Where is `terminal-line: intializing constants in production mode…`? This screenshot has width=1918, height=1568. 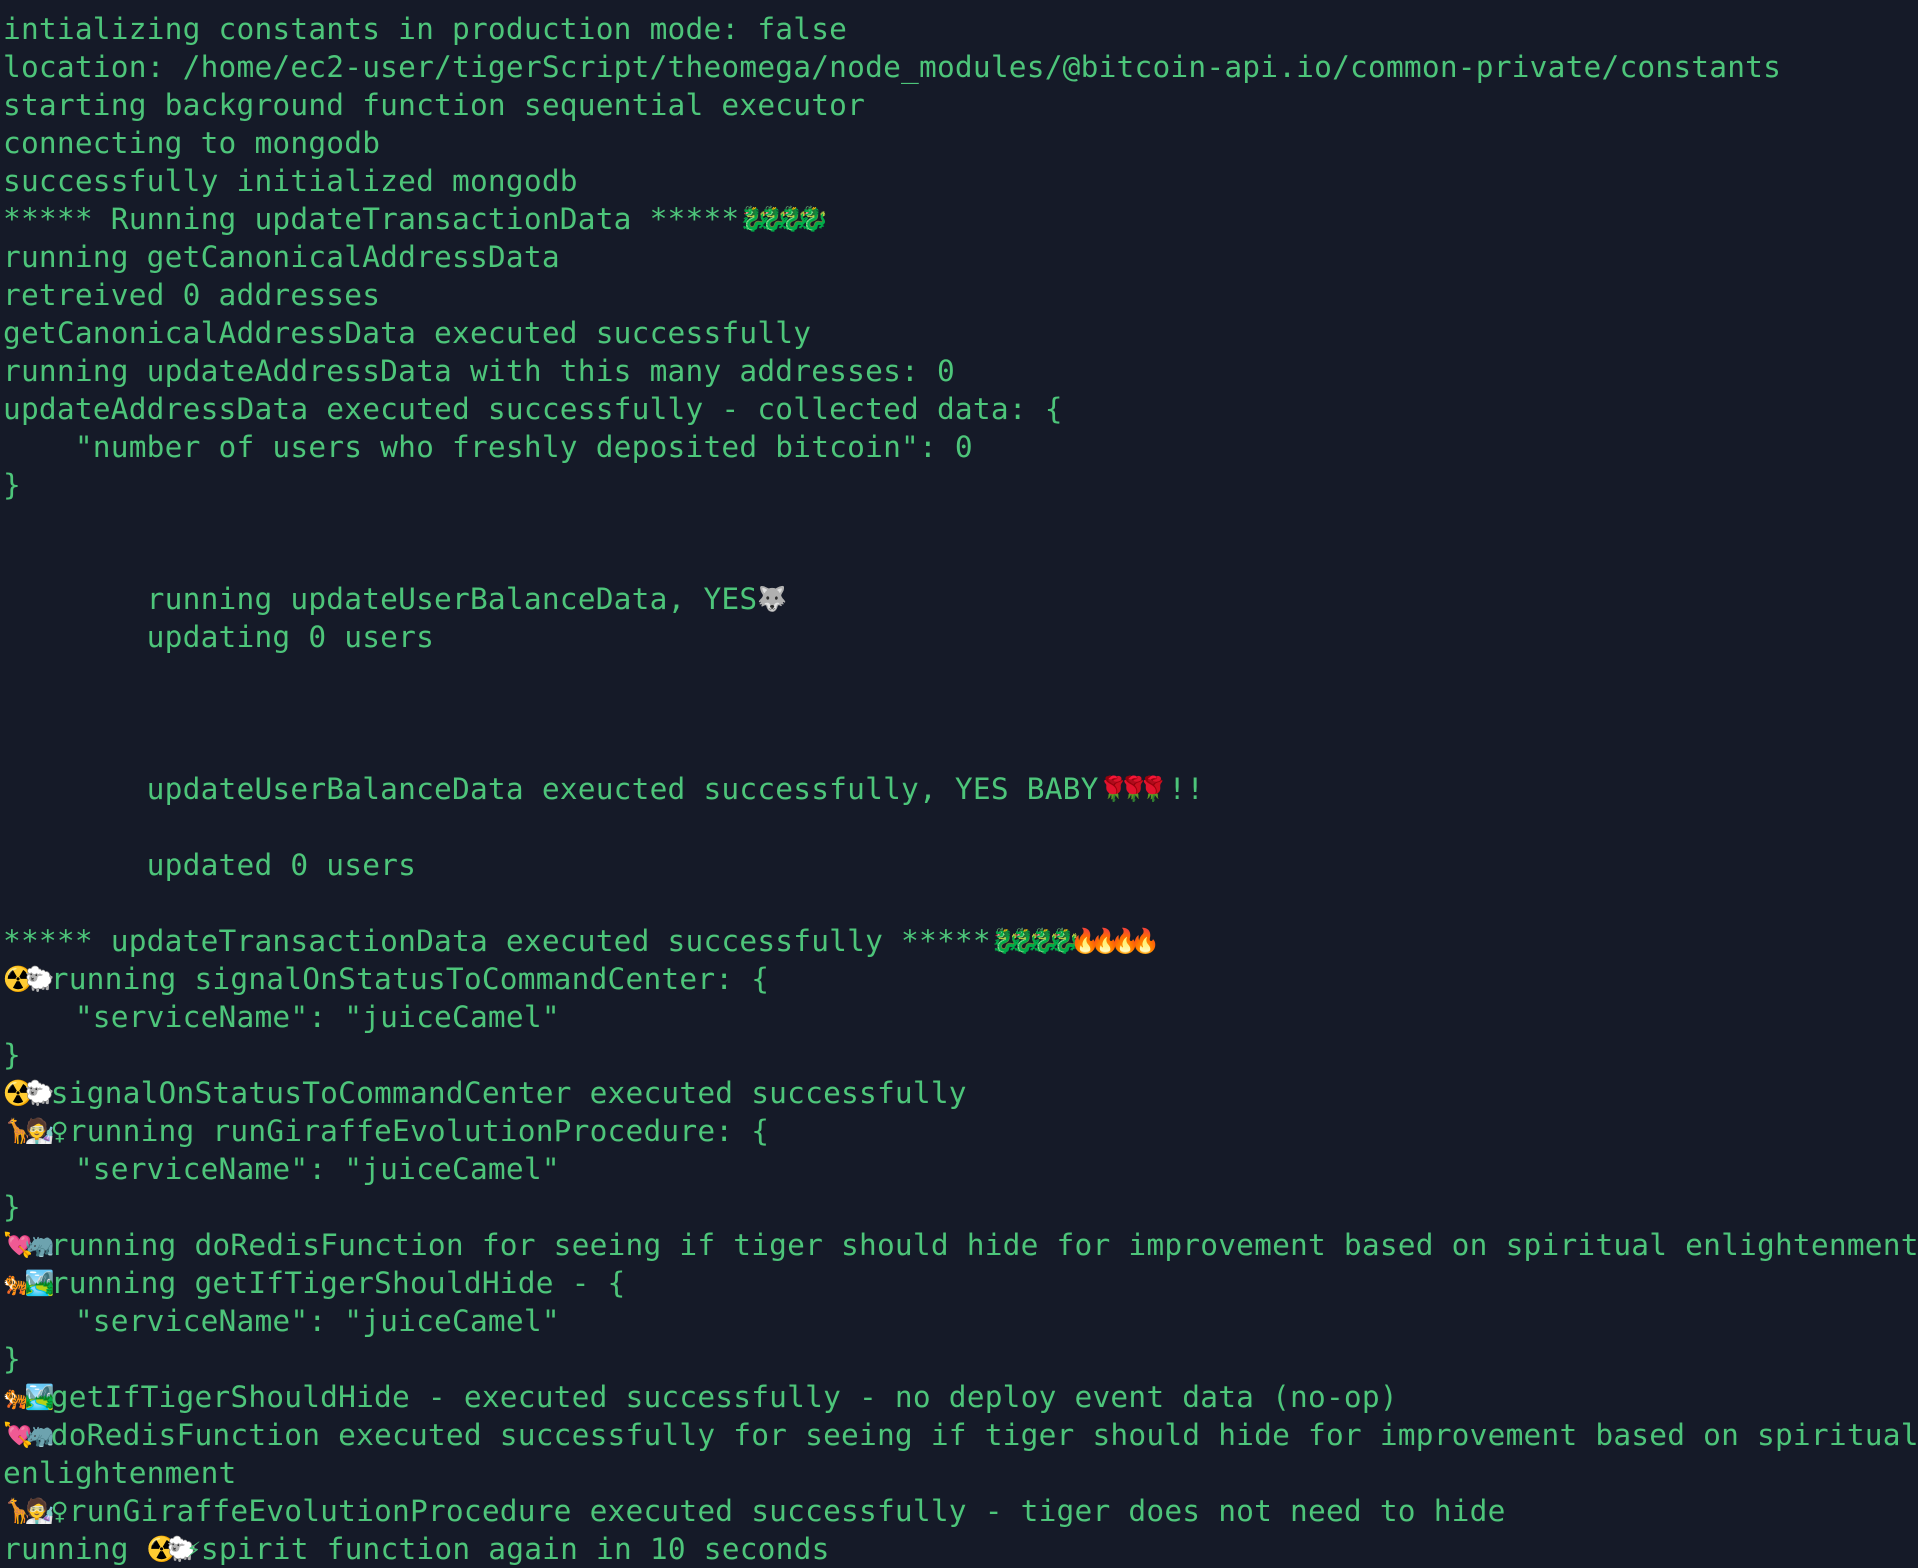 terminal-line: intializing constants in production mode… is located at coordinates (960, 29).